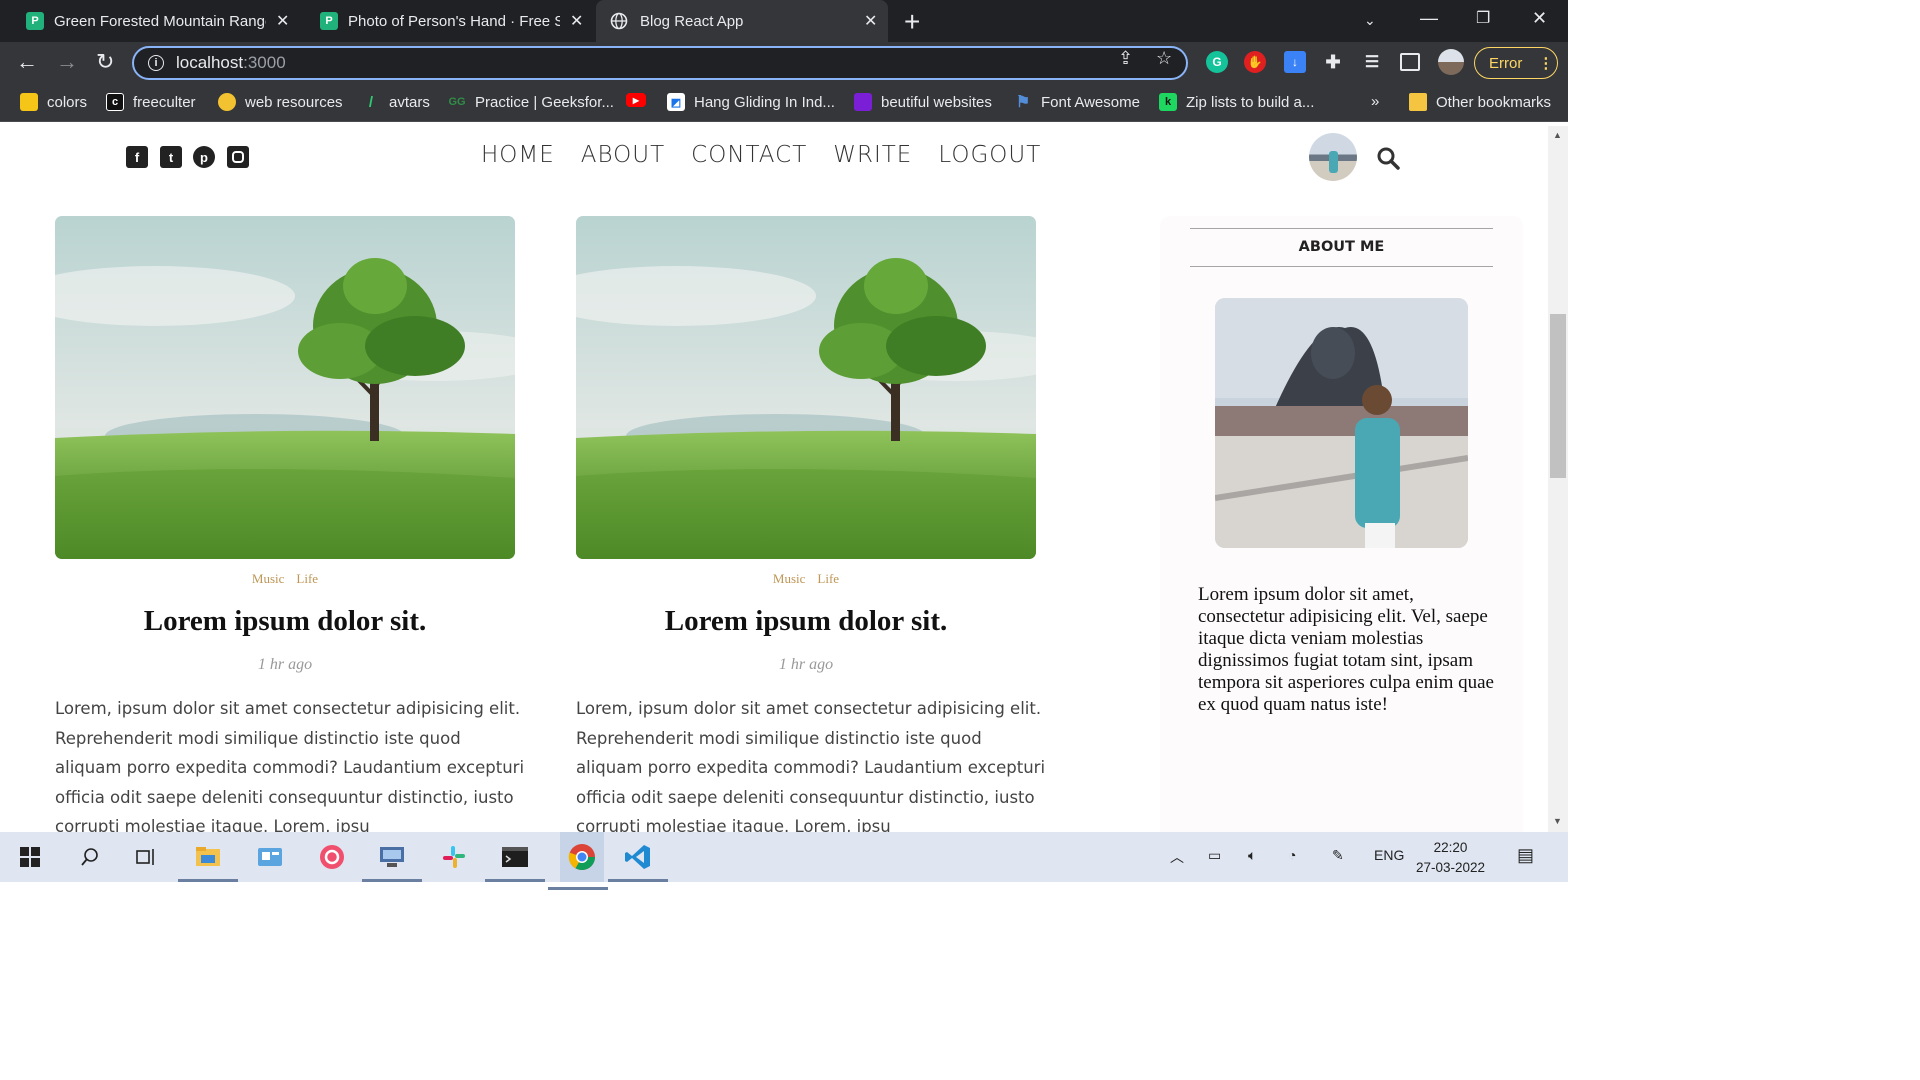  Describe the element at coordinates (1545, 63) in the screenshot. I see `more-menu-icon: ⋮` at that location.